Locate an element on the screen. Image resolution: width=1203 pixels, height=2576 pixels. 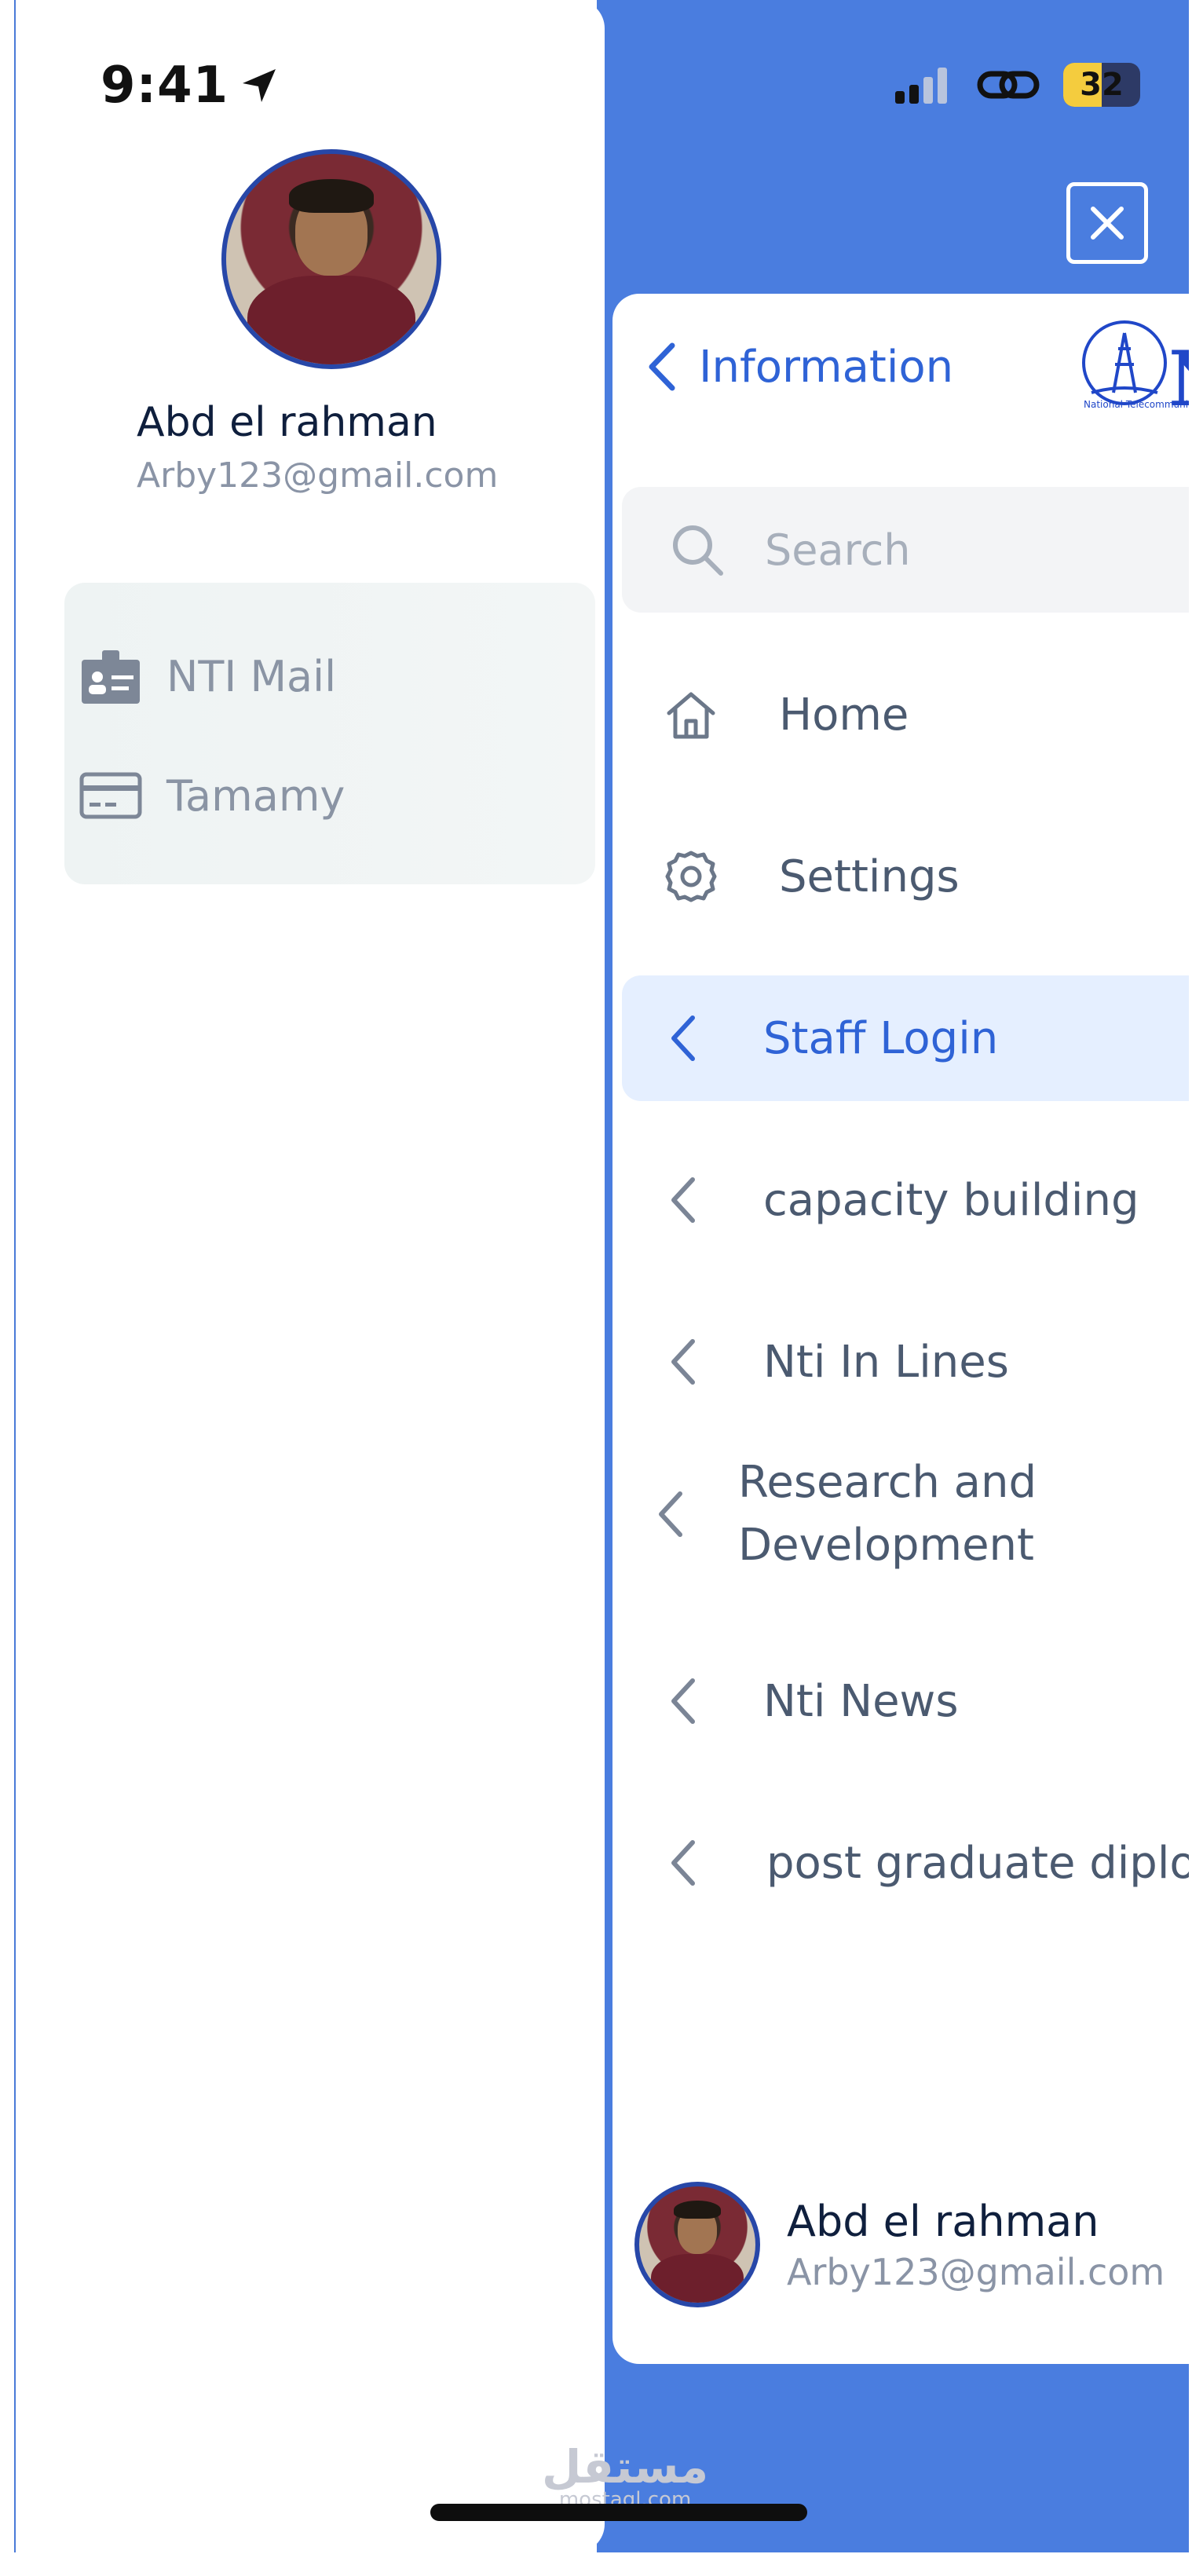
search-bar is located at coordinates (905, 550).